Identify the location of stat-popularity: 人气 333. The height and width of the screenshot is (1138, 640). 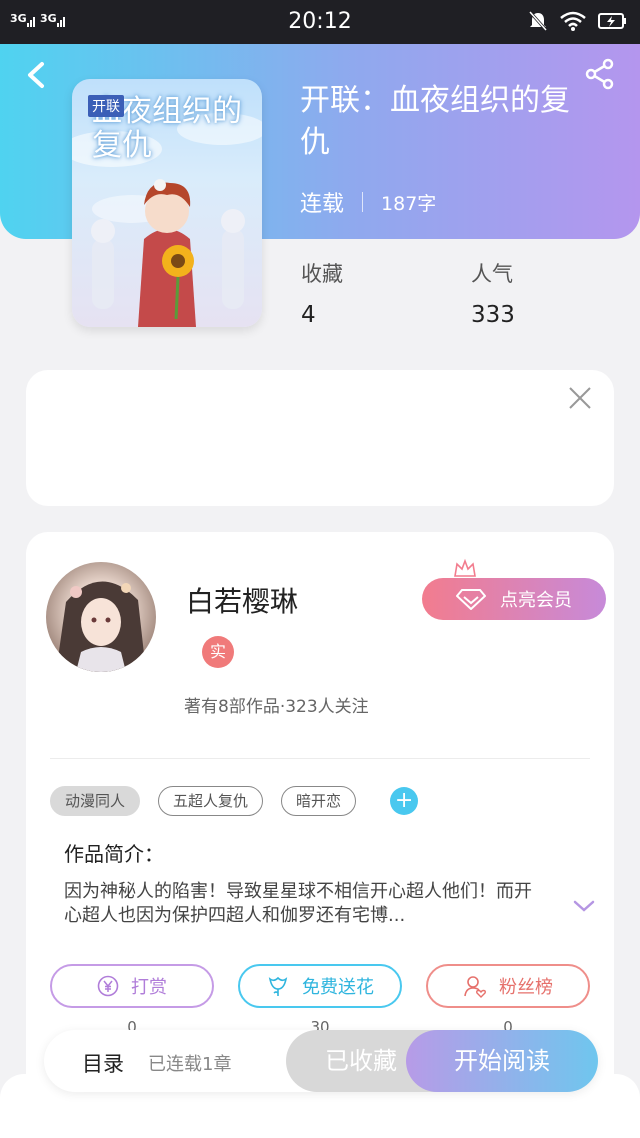
(493, 293).